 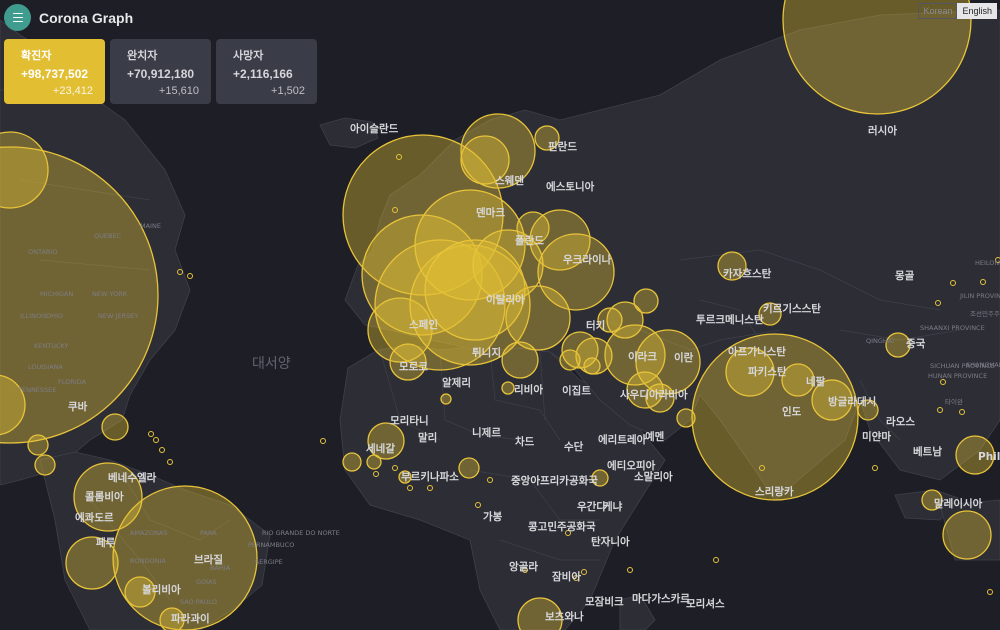 What do you see at coordinates (595, 325) in the screenshot?
I see `country-label: 터키` at bounding box center [595, 325].